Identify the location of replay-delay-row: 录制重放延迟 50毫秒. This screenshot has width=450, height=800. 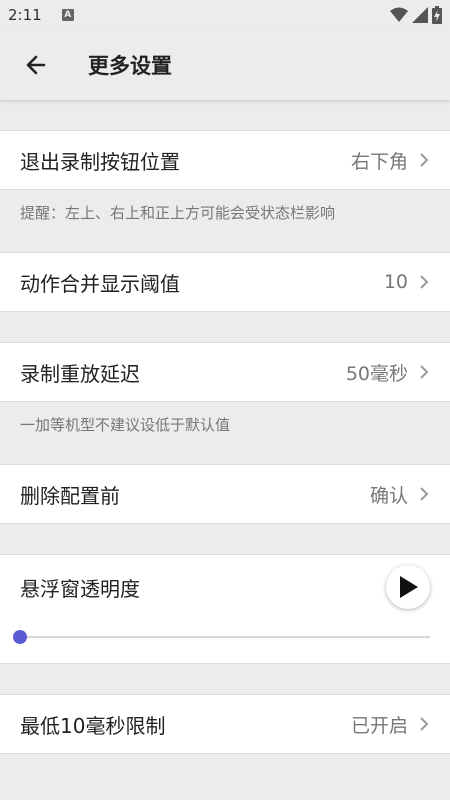
(225, 372).